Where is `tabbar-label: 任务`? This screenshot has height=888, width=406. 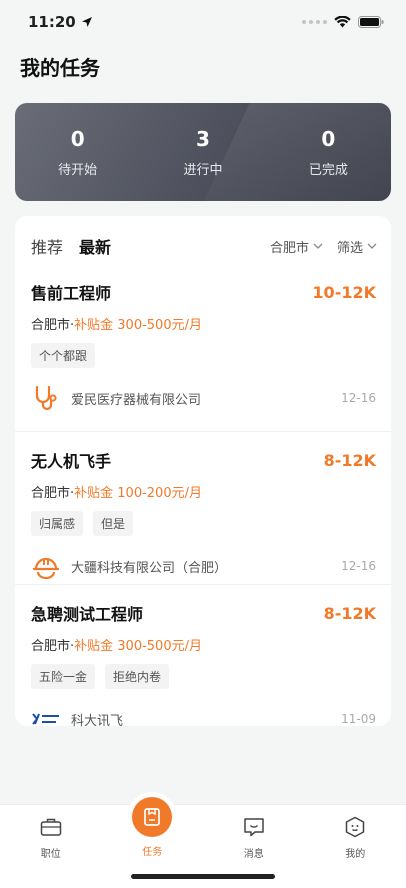
tabbar-label: 任务 is located at coordinates (152, 852).